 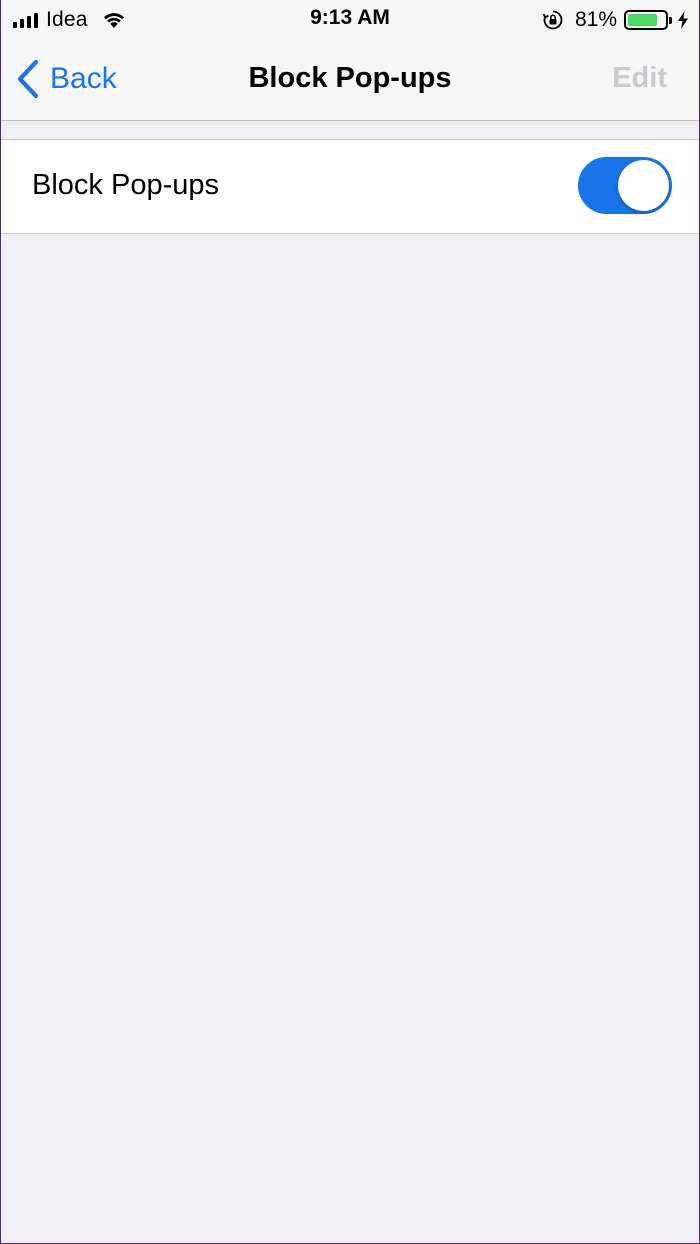 What do you see at coordinates (552, 20) in the screenshot?
I see `rotation-lock-icon` at bounding box center [552, 20].